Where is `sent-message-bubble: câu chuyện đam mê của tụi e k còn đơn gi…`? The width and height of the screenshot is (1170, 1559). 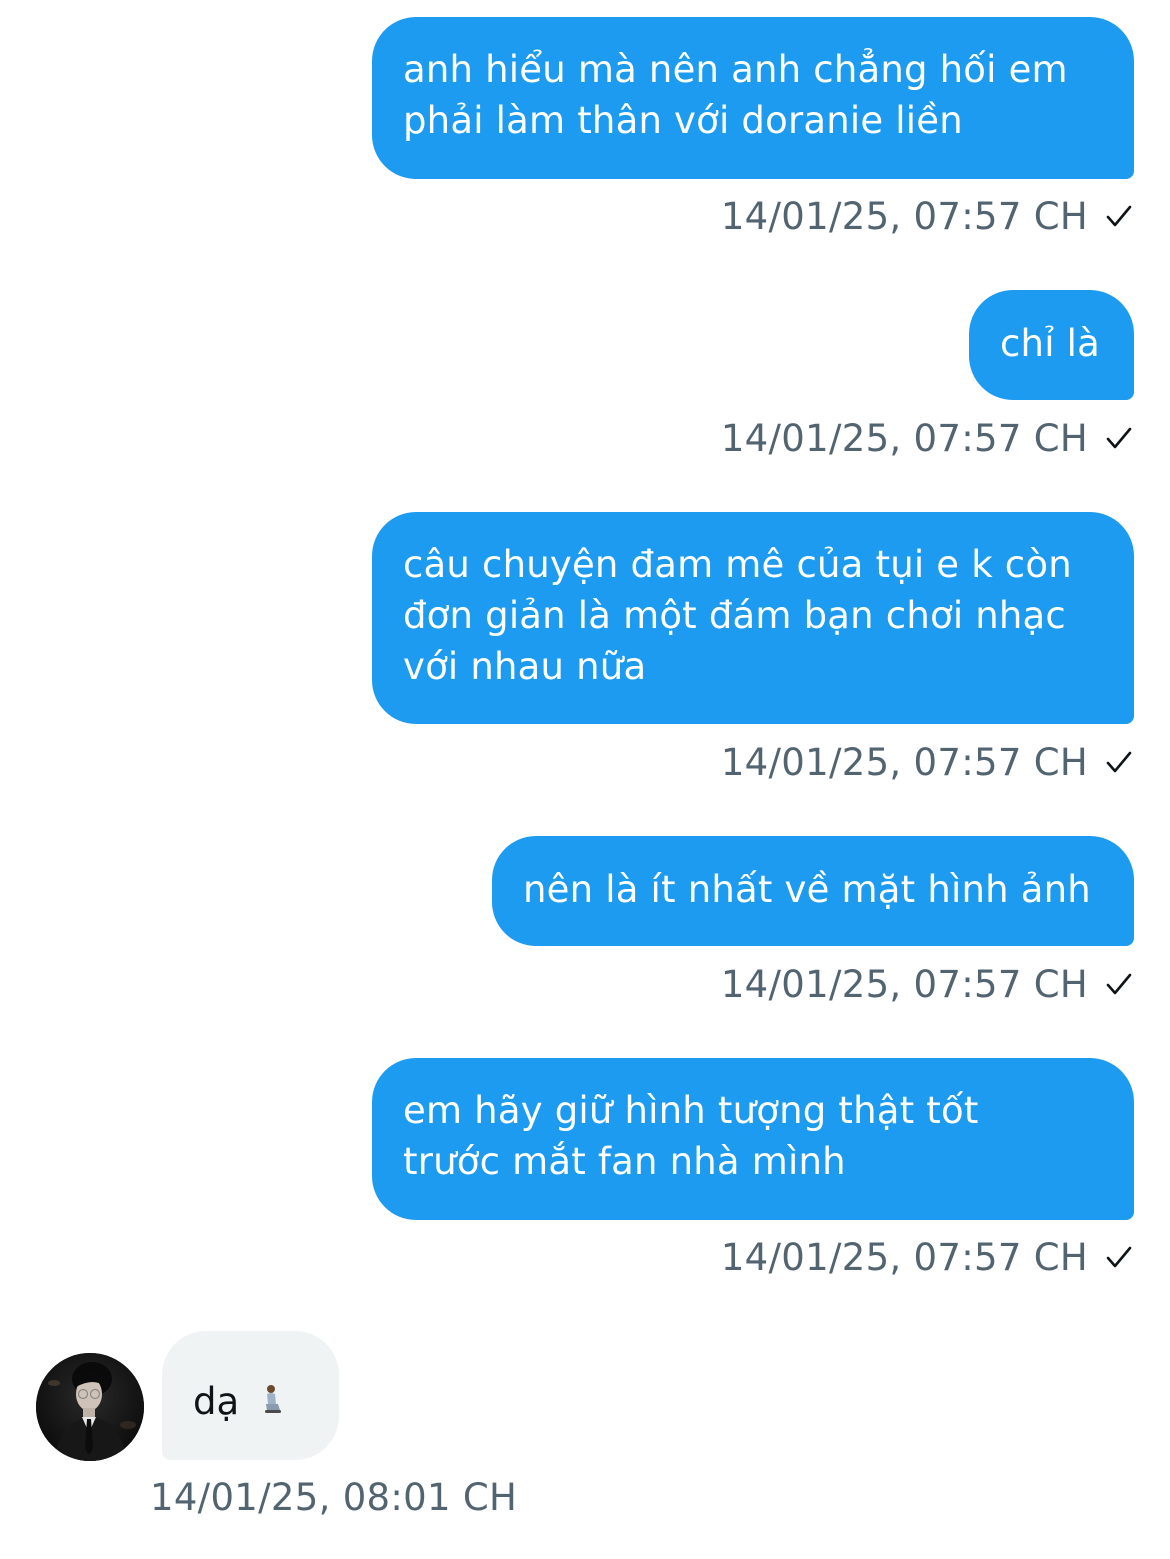
sent-message-bubble: câu chuyện đam mê của tụi e k còn đơn gi… is located at coordinates (753, 618).